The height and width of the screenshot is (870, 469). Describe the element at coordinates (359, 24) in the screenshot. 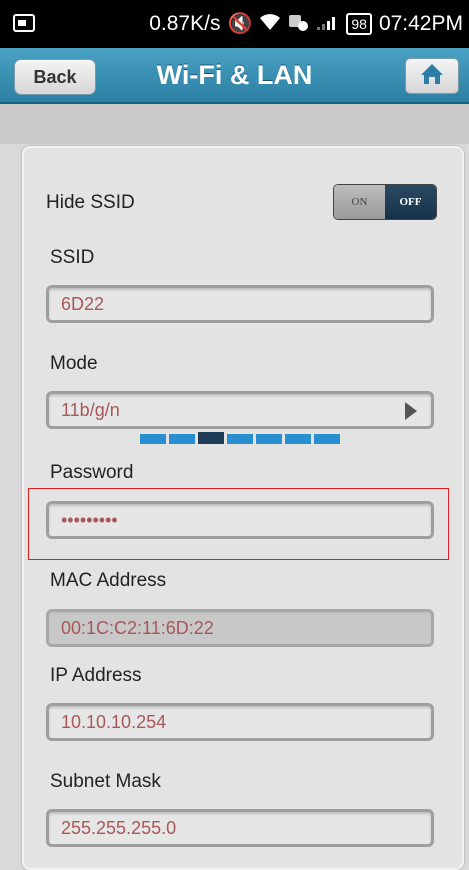

I see `battery-icon: 98` at that location.